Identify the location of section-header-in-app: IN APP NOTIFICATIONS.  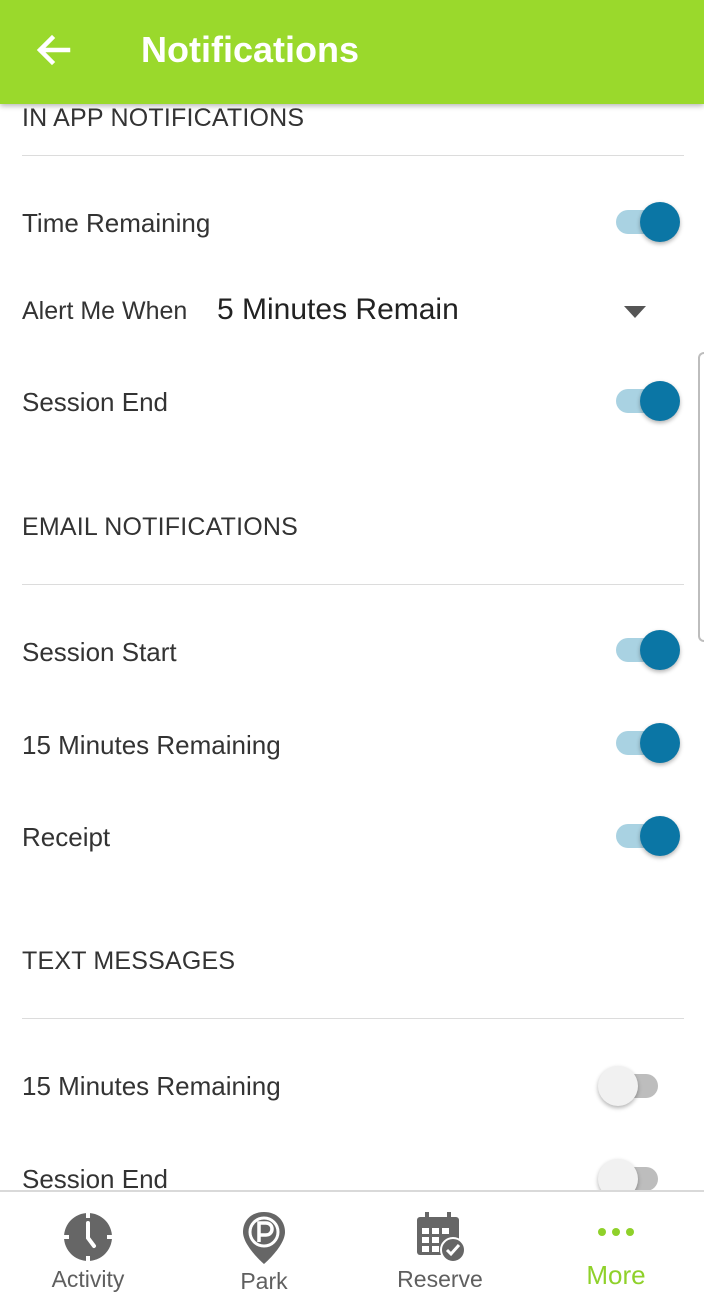
(163, 118).